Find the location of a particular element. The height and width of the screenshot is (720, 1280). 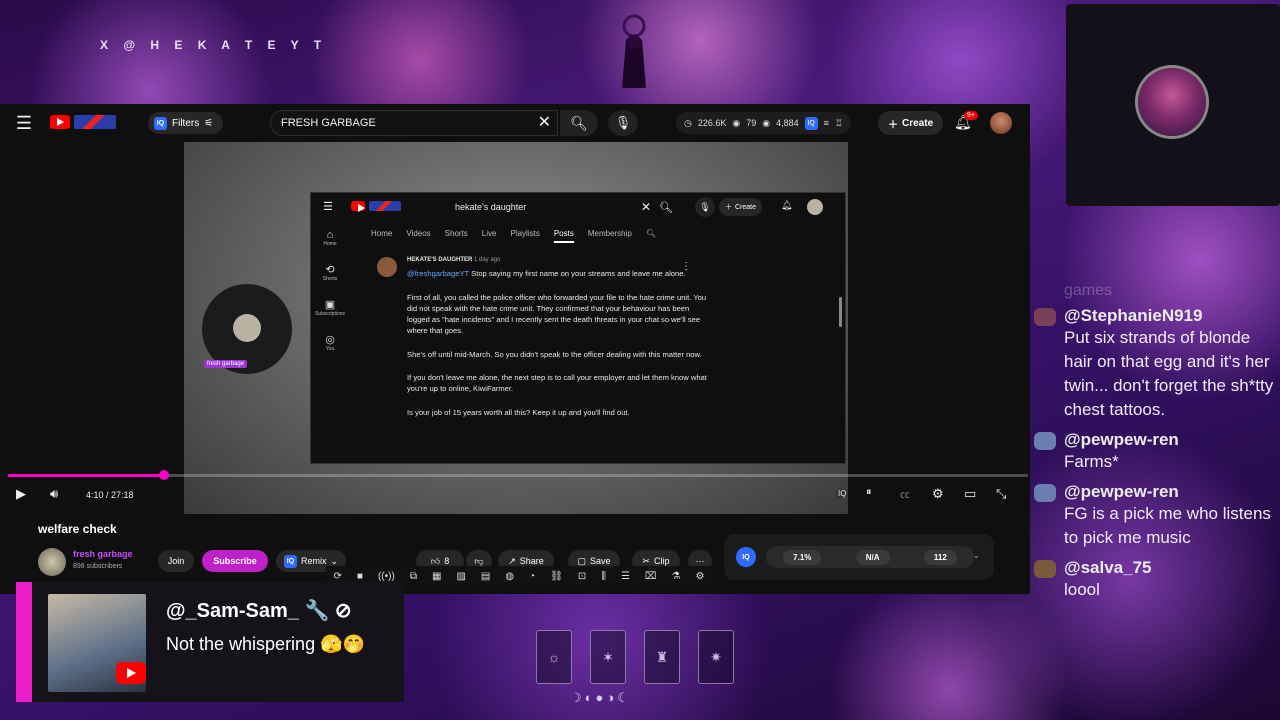

screenshot-icon: ⌧ is located at coordinates (651, 576).